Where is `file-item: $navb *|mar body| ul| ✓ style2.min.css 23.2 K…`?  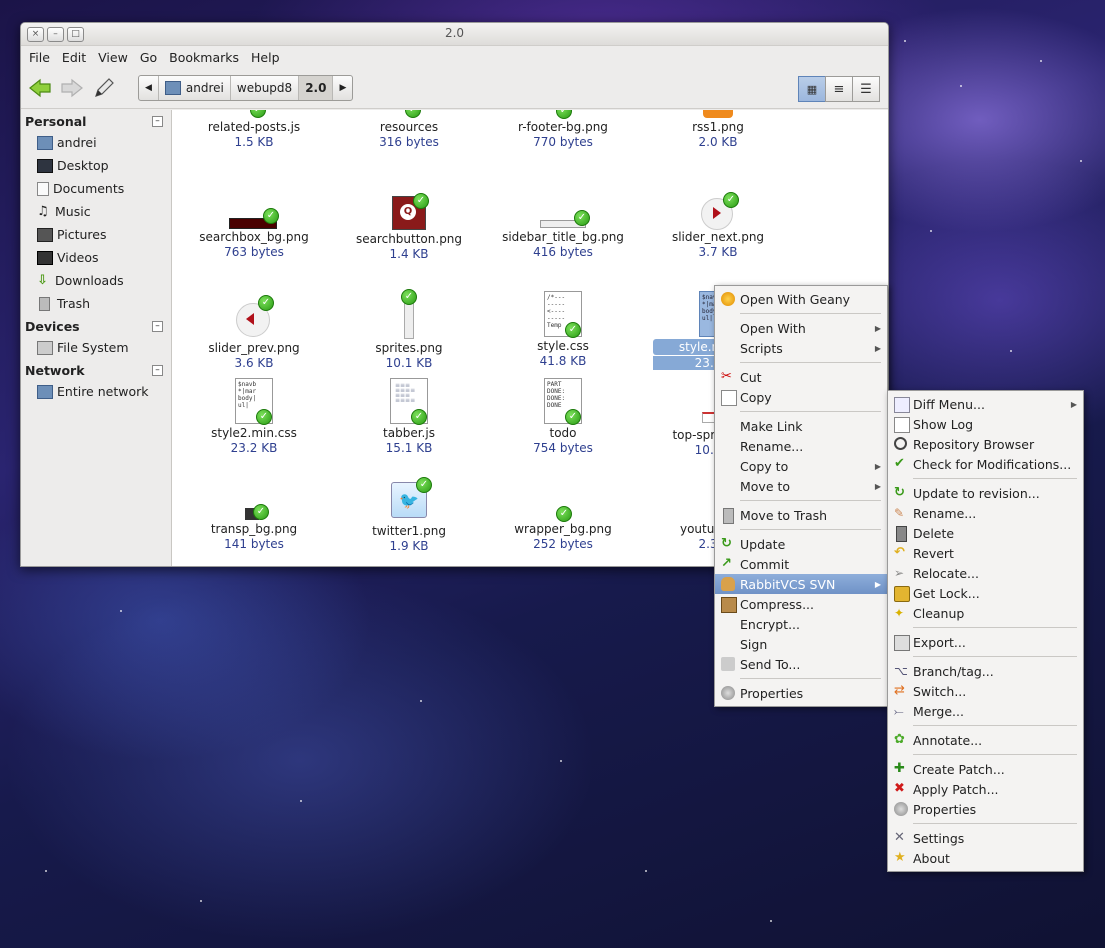
file-item: $navb *|mar body| ul| ✓ style2.min.css 23.2 K… is located at coordinates (254, 416).